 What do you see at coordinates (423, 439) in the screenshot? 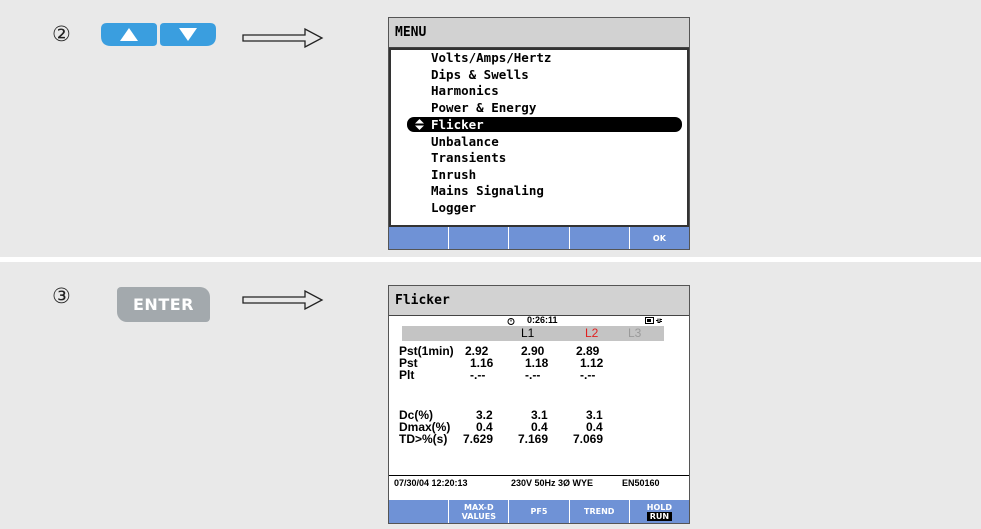
I see `row-label: TD>%(s)` at bounding box center [423, 439].